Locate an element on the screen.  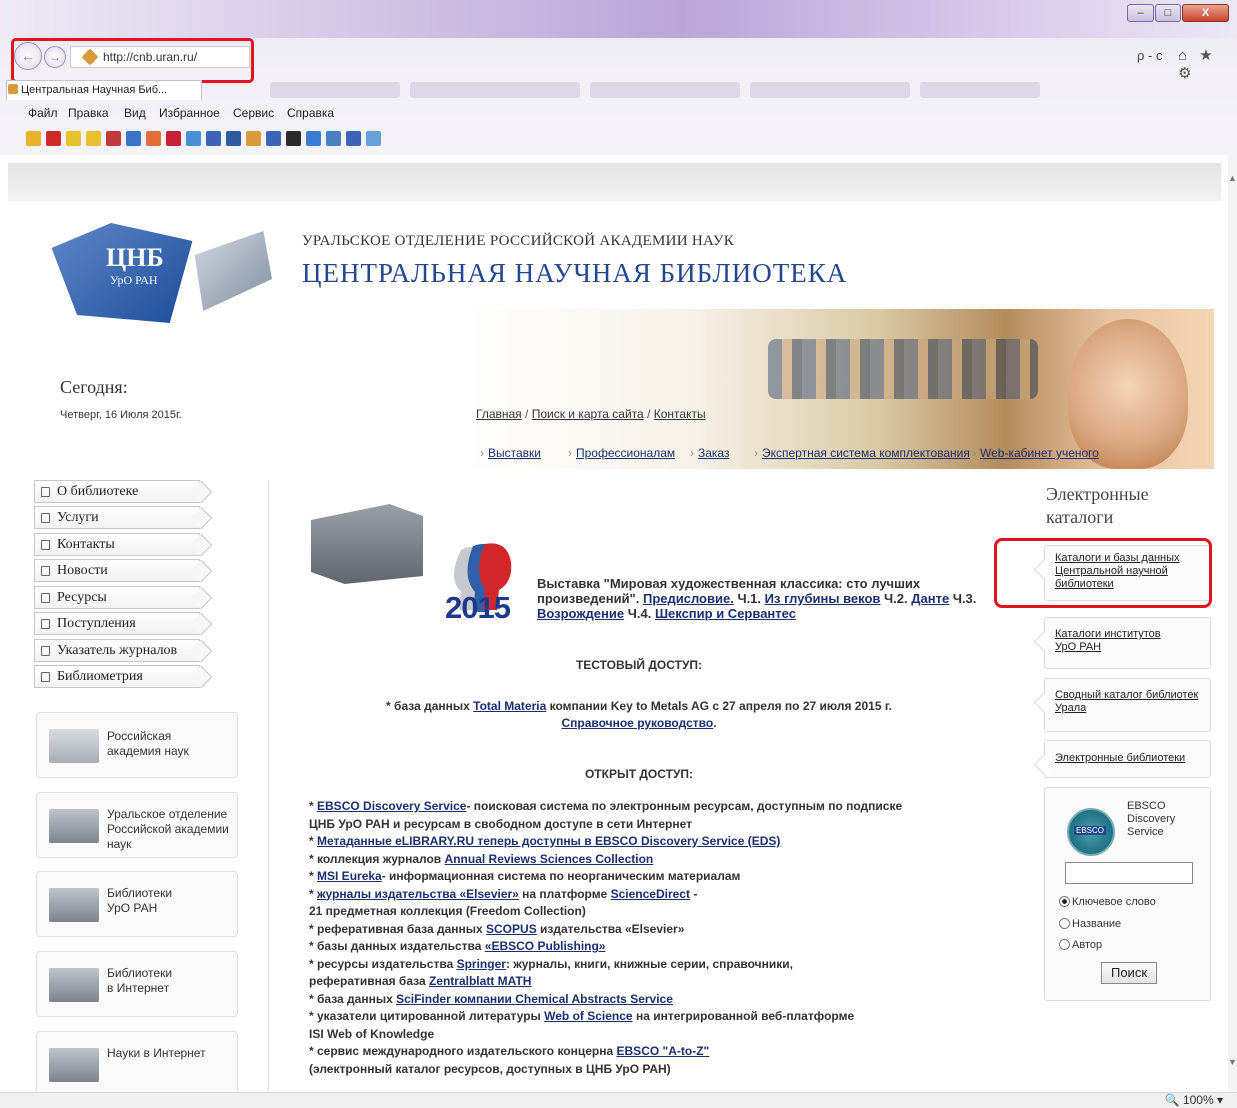
list-item-link: MSI Eureka is located at coordinates (349, 876).